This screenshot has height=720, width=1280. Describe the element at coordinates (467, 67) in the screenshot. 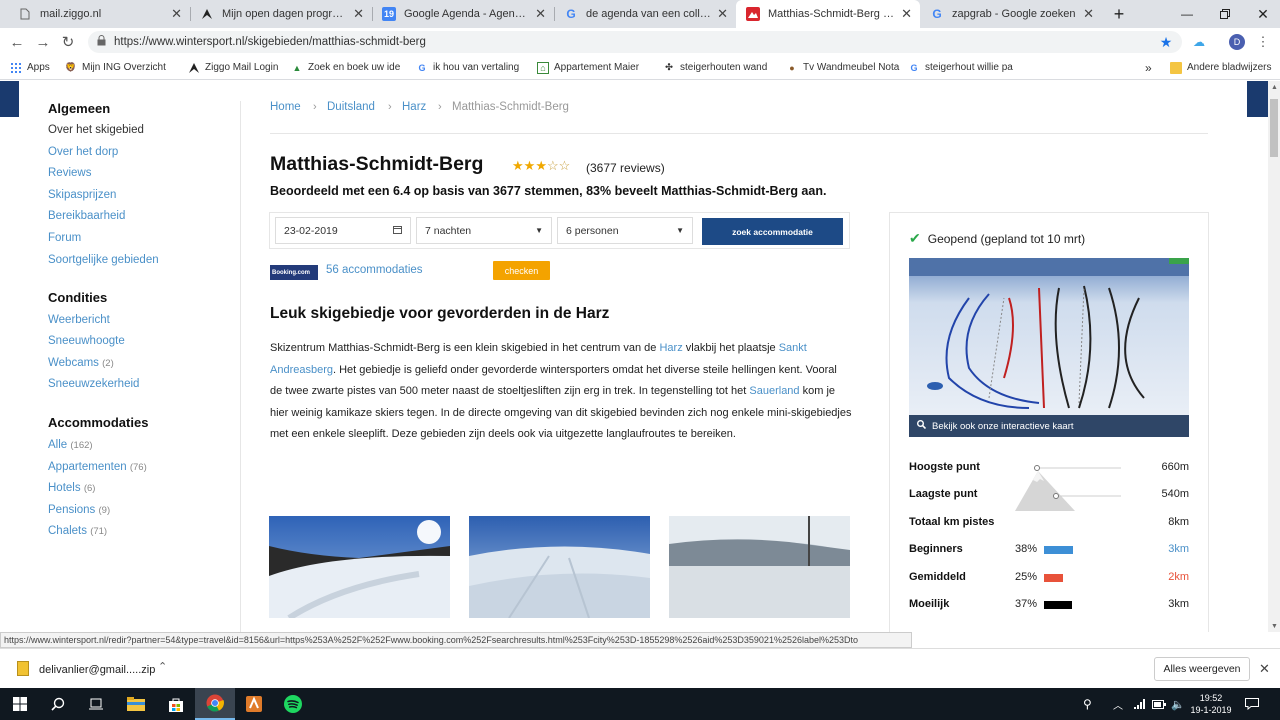

I see `bookmark-vertaling: Gik hou van vertaling` at that location.